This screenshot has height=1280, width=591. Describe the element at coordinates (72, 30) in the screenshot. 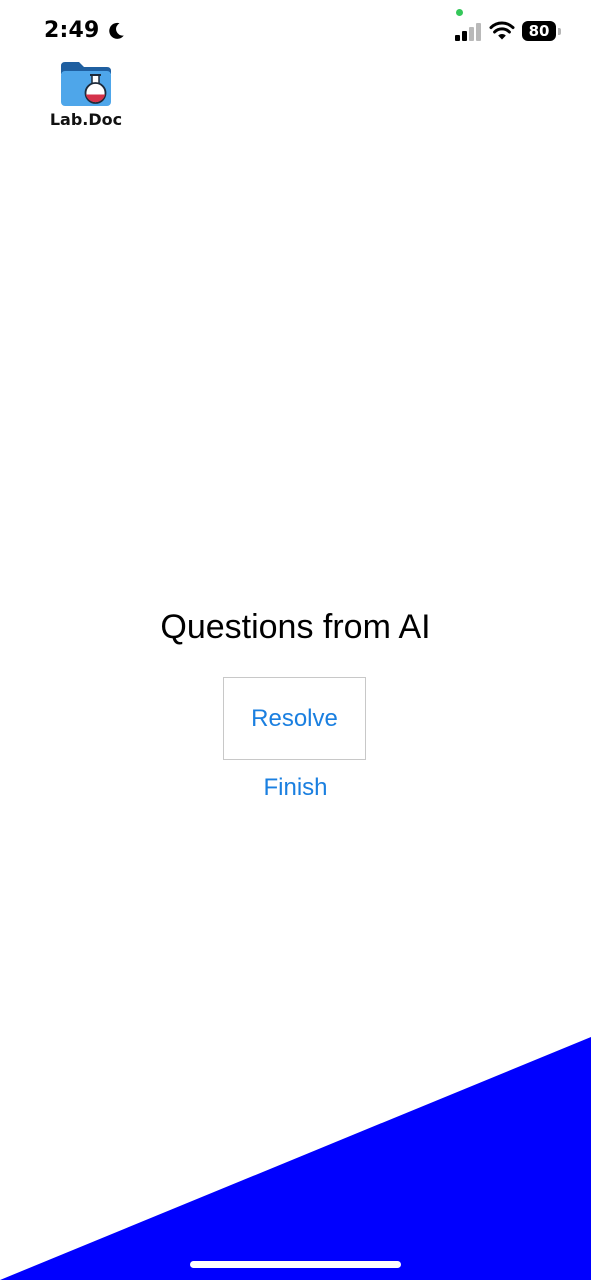

I see `status-time: 2:49` at that location.